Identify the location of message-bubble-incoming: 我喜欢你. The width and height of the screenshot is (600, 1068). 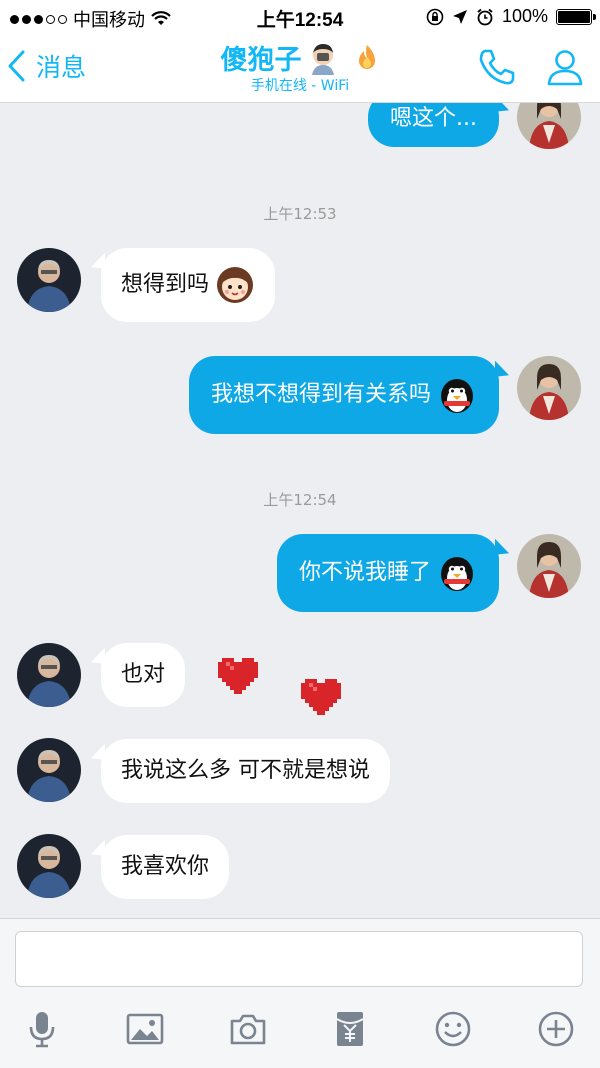
(165, 867).